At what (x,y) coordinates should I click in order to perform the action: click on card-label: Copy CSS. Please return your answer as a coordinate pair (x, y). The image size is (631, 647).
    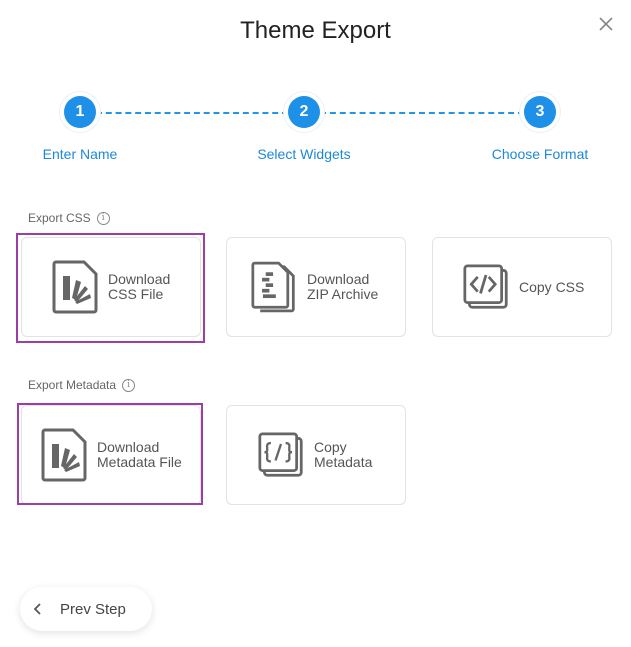
    Looking at the image, I should click on (552, 286).